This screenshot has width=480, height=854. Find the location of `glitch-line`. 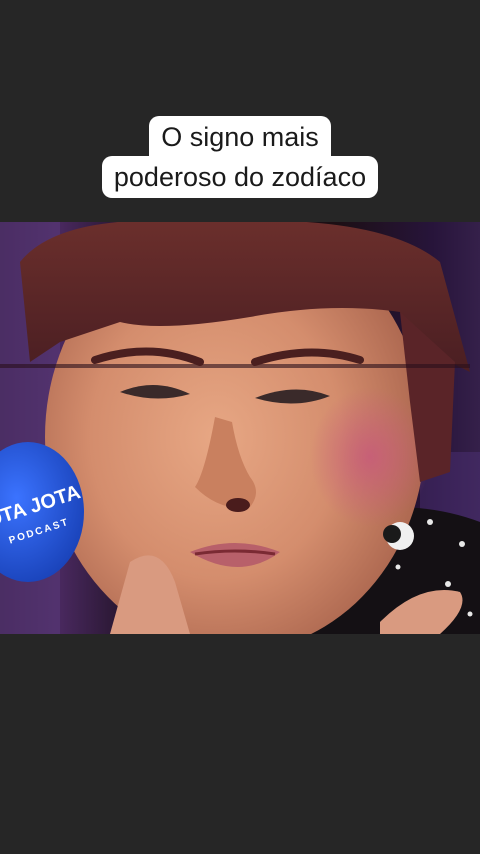

glitch-line is located at coordinates (235, 366).